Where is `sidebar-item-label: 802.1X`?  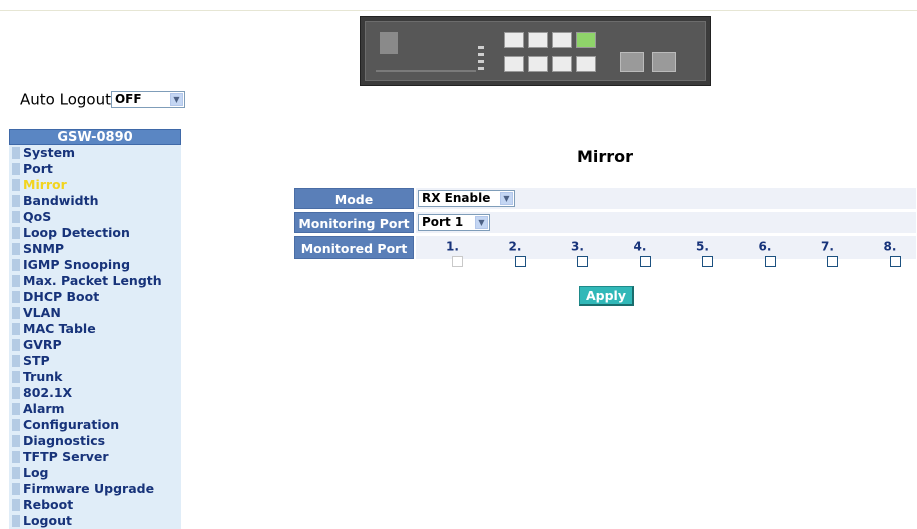
sidebar-item-label: 802.1X is located at coordinates (48, 392).